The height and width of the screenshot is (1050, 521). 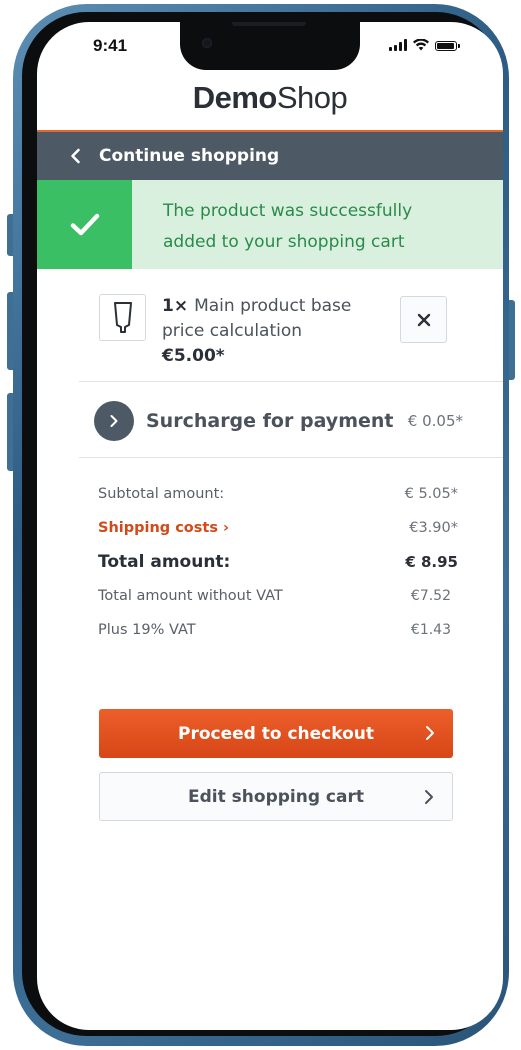 I want to click on shop-logo: DemoShop, so click(x=270, y=98).